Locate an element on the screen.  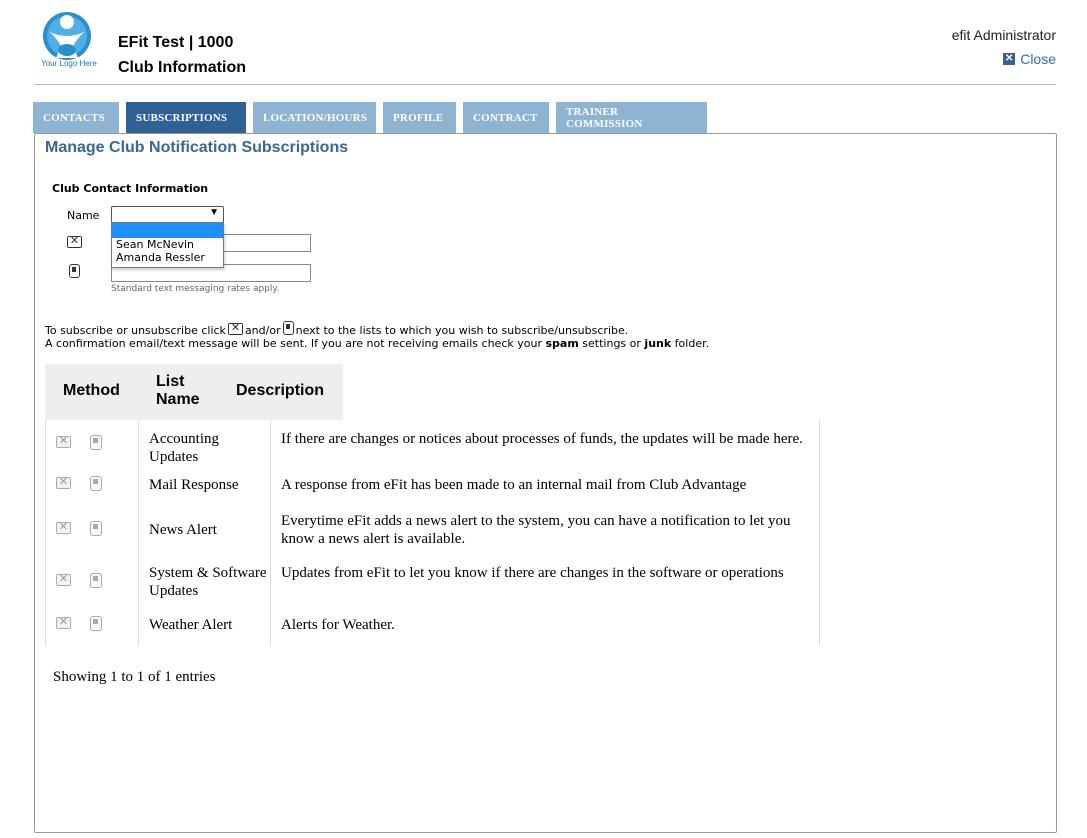
tab-contract: Contract is located at coordinates (506, 117).